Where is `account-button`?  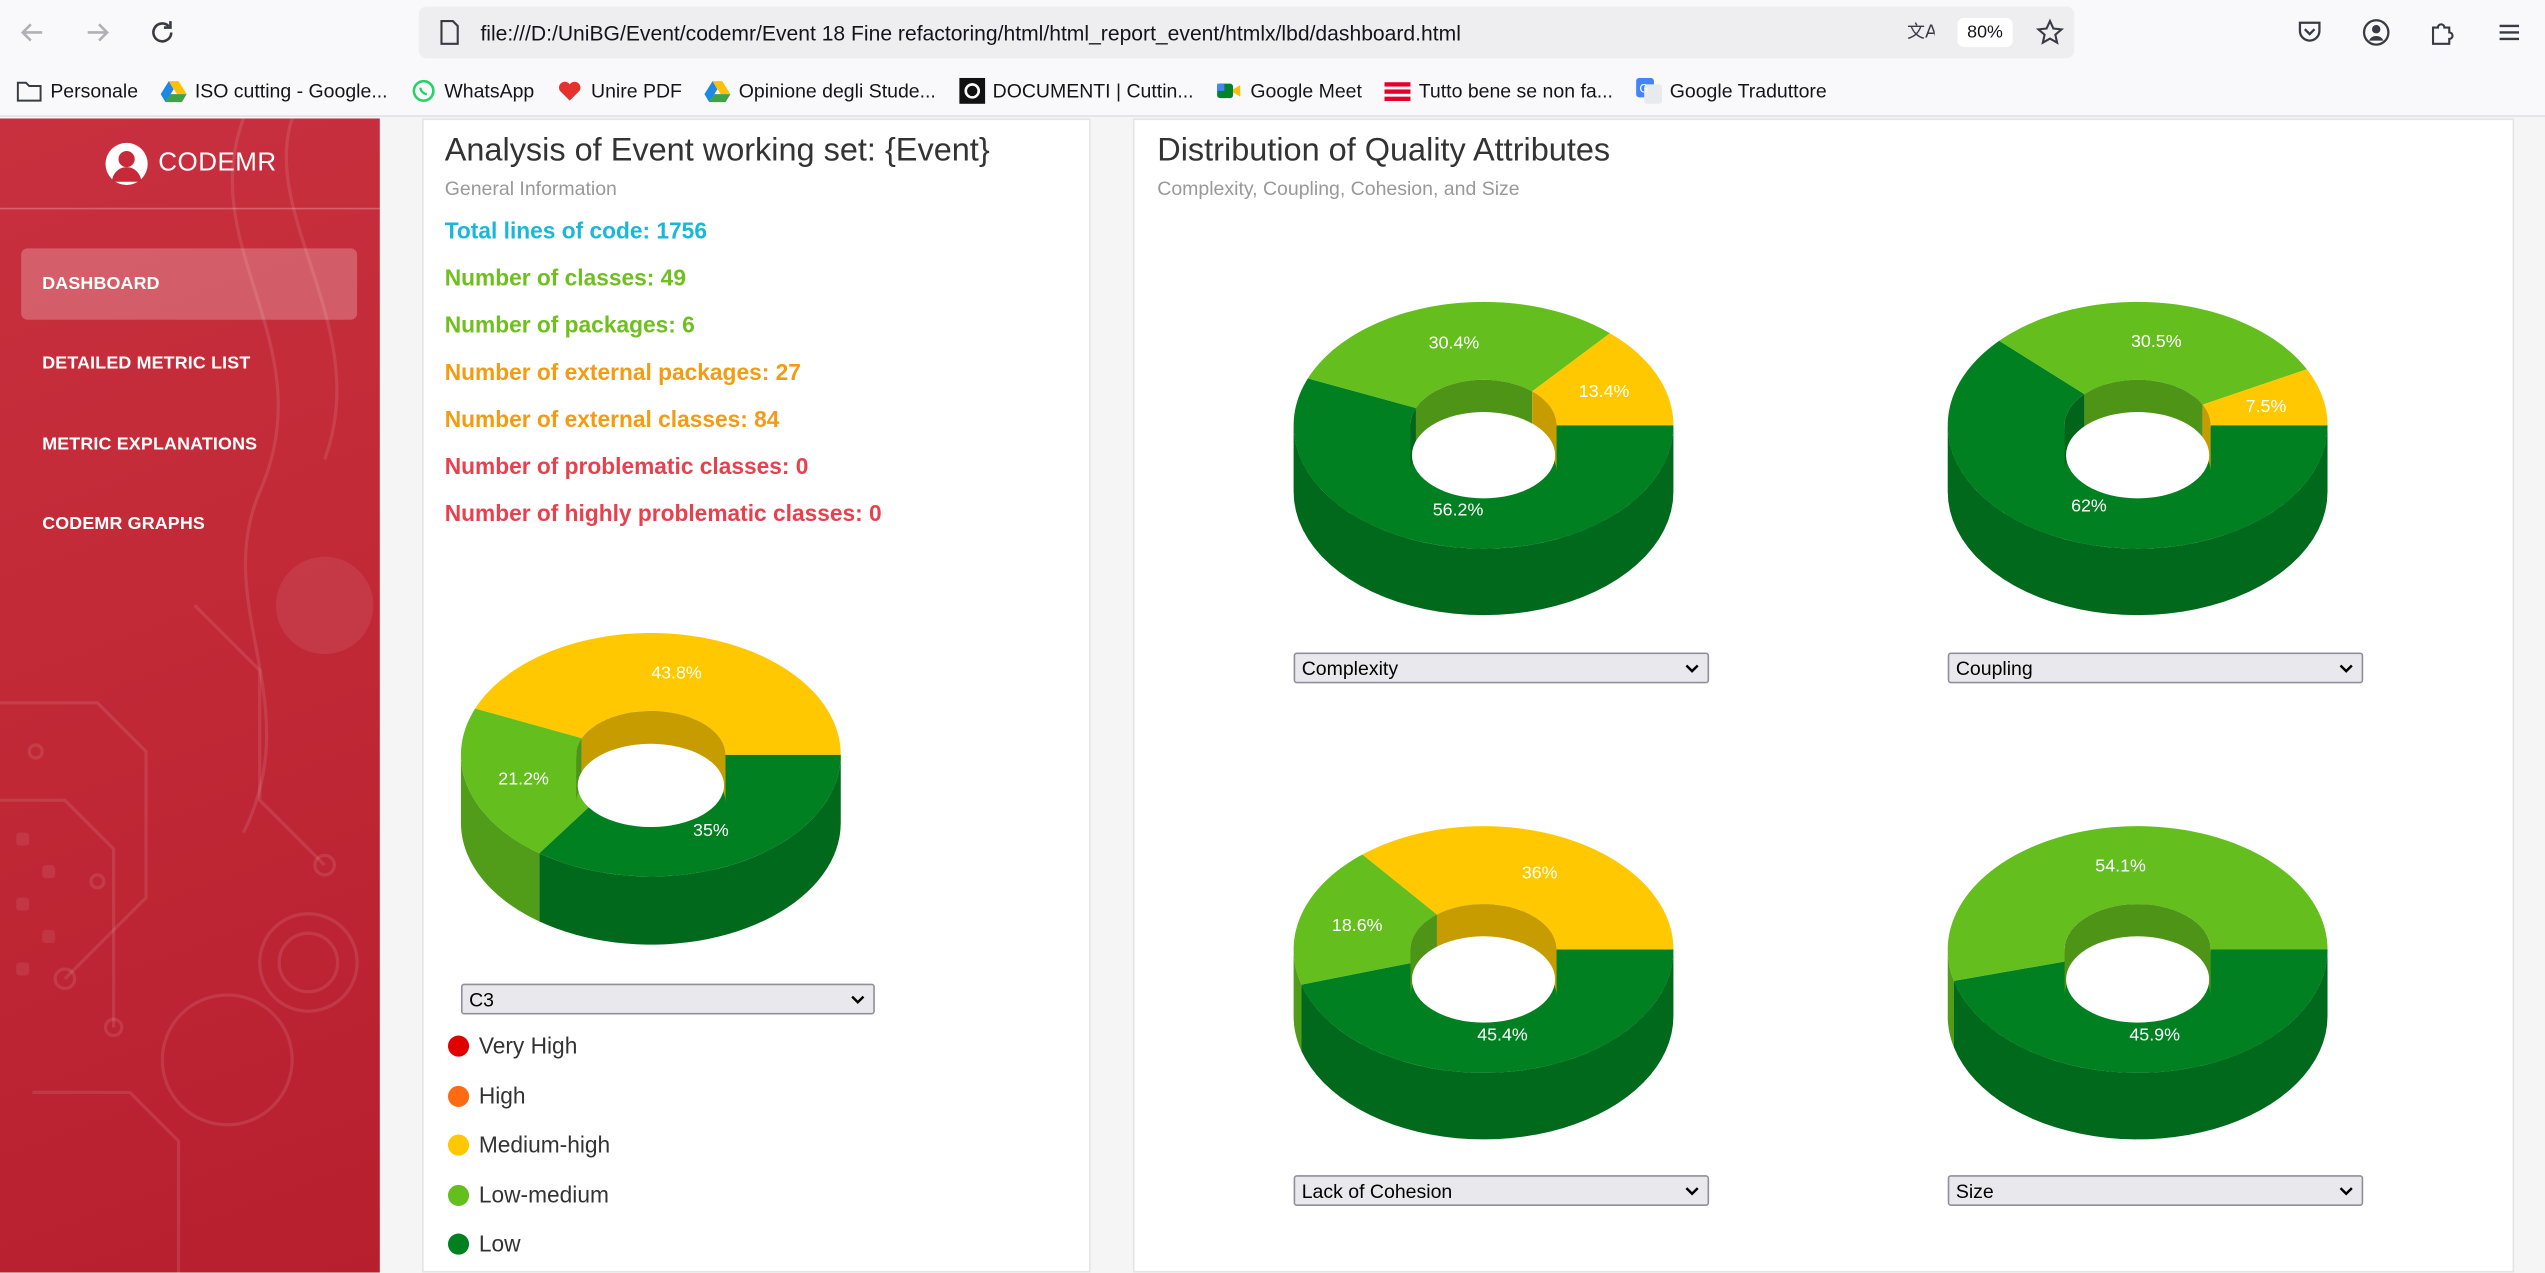 account-button is located at coordinates (2375, 32).